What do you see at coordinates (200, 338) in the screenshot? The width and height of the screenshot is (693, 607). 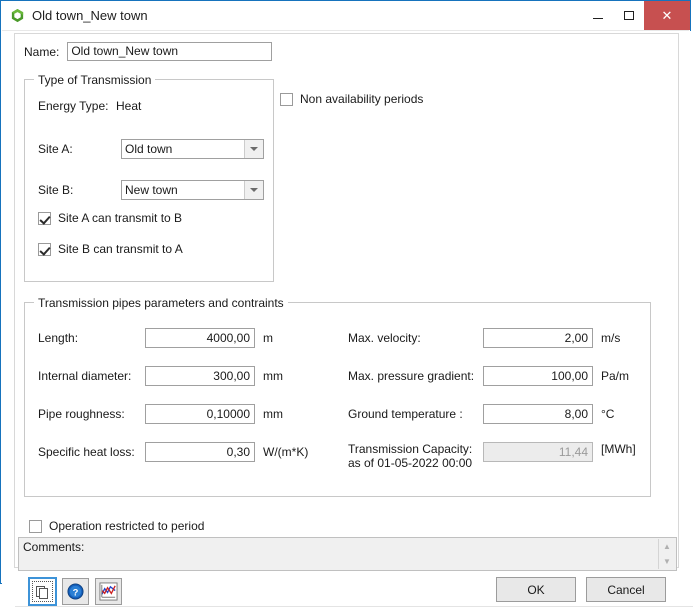 I see `length-input: 4000,00` at bounding box center [200, 338].